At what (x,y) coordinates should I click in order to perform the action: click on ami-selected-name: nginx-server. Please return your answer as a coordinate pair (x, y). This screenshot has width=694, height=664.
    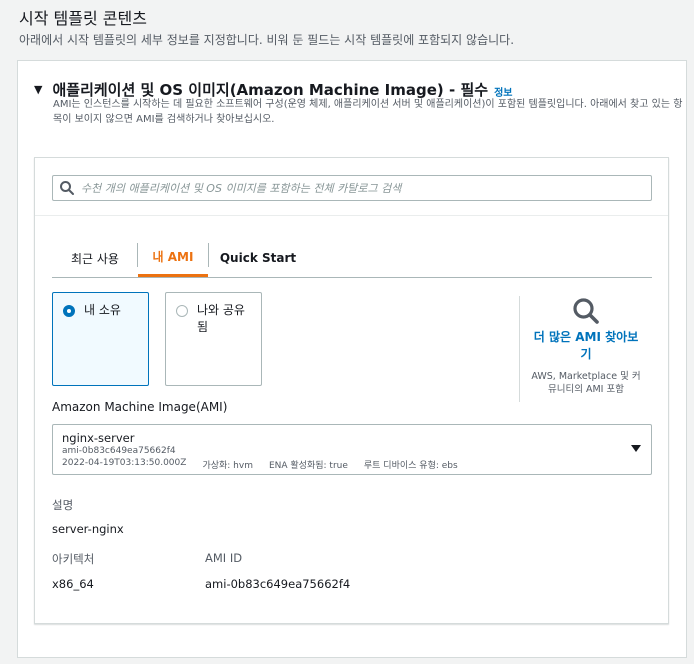
    Looking at the image, I should click on (98, 438).